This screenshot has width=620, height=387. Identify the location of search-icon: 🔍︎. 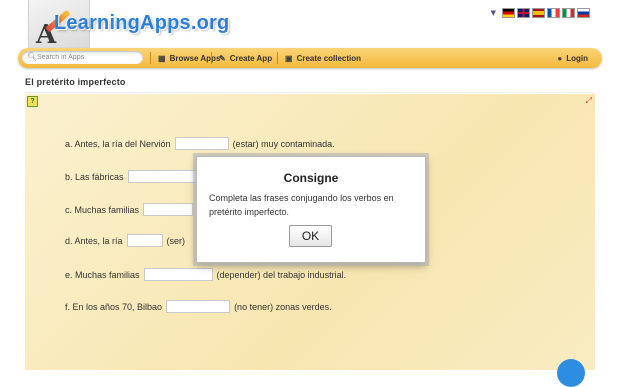
(32, 56).